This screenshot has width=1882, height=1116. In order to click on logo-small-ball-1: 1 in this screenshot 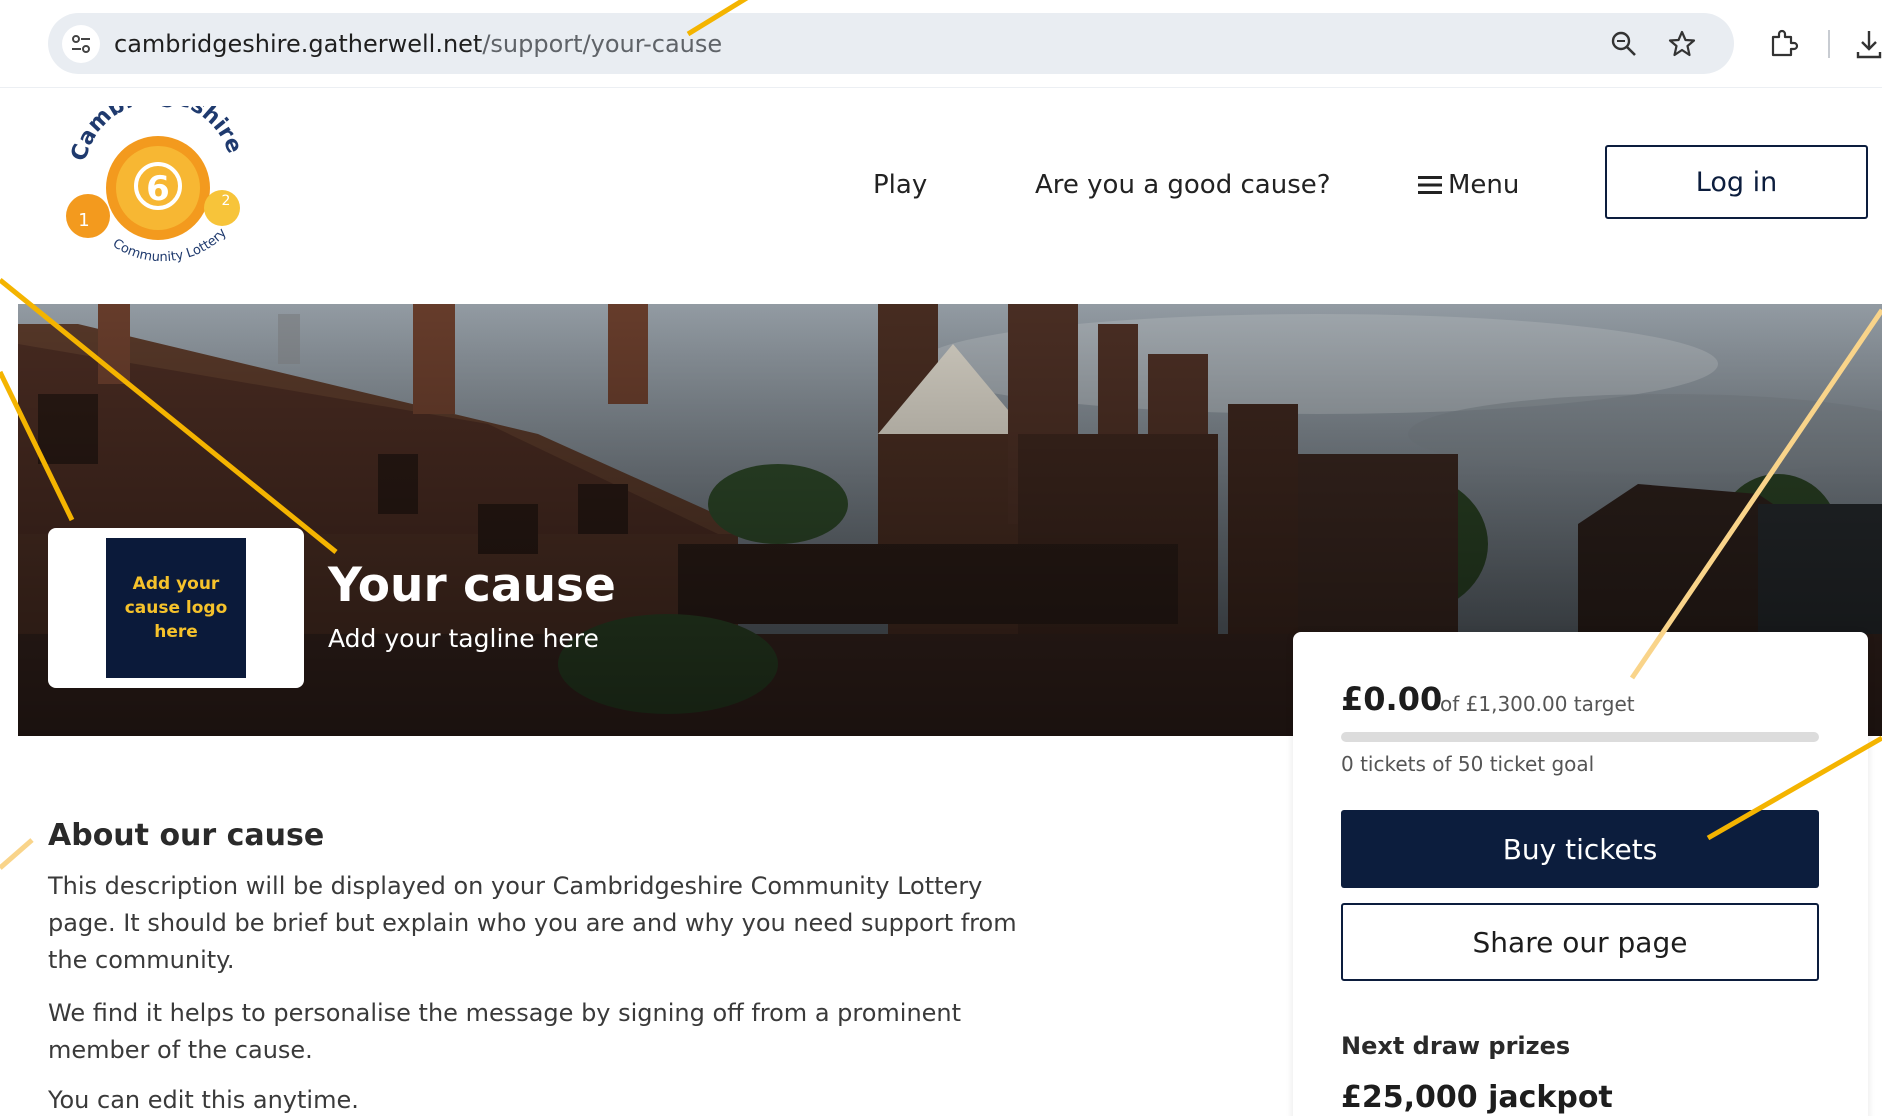, I will do `click(83, 220)`.